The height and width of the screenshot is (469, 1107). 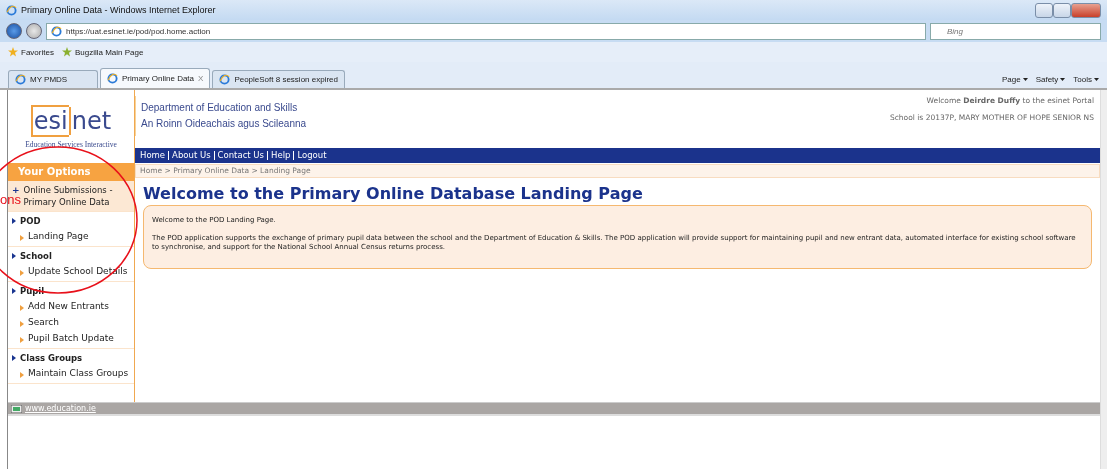 What do you see at coordinates (71, 338) in the screenshot?
I see `sidebar-link: Pupil Batch Update` at bounding box center [71, 338].